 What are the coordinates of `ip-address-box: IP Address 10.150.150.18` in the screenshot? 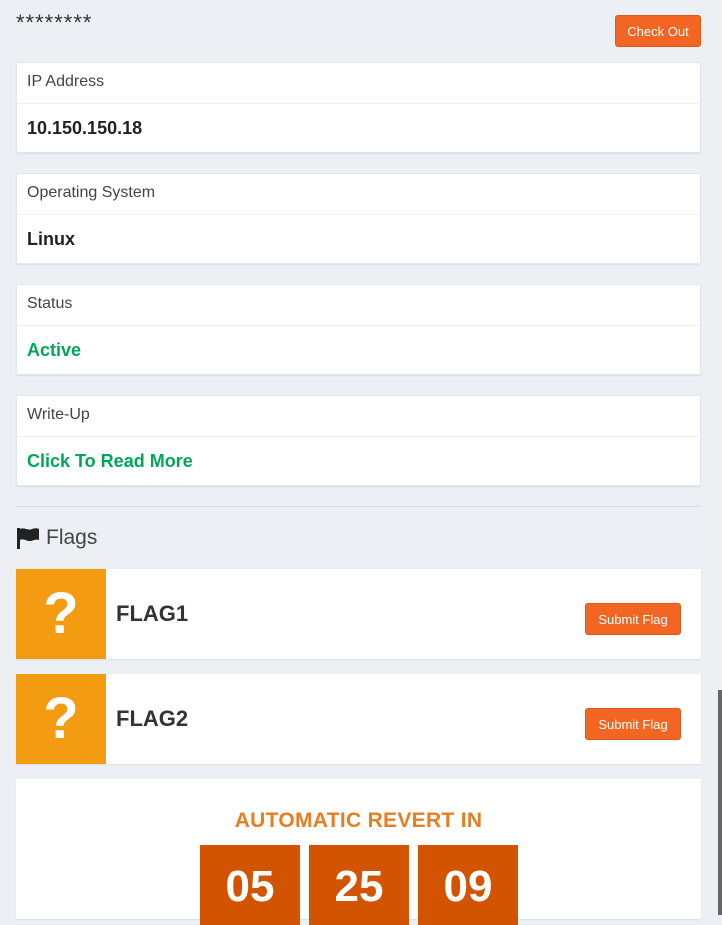 It's located at (358, 107).